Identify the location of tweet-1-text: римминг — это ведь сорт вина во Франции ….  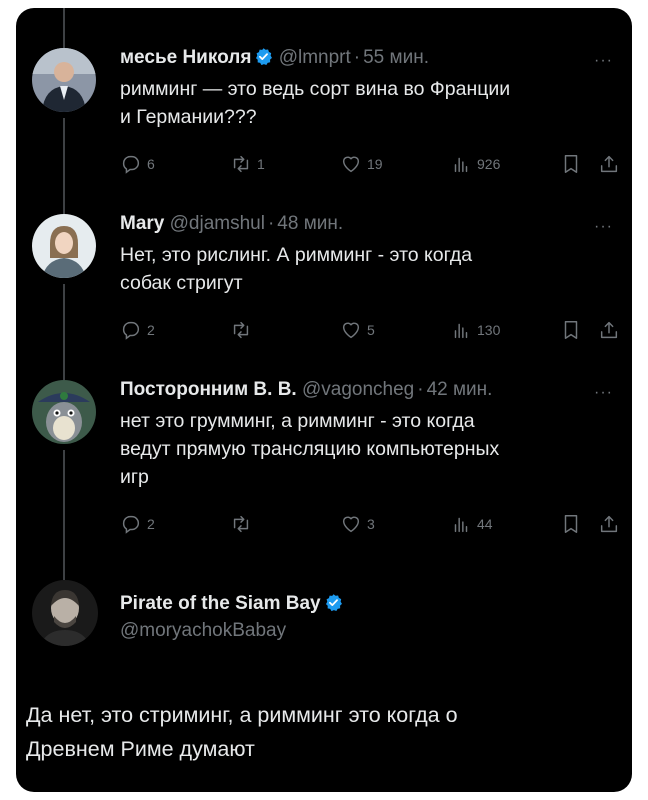
(315, 103).